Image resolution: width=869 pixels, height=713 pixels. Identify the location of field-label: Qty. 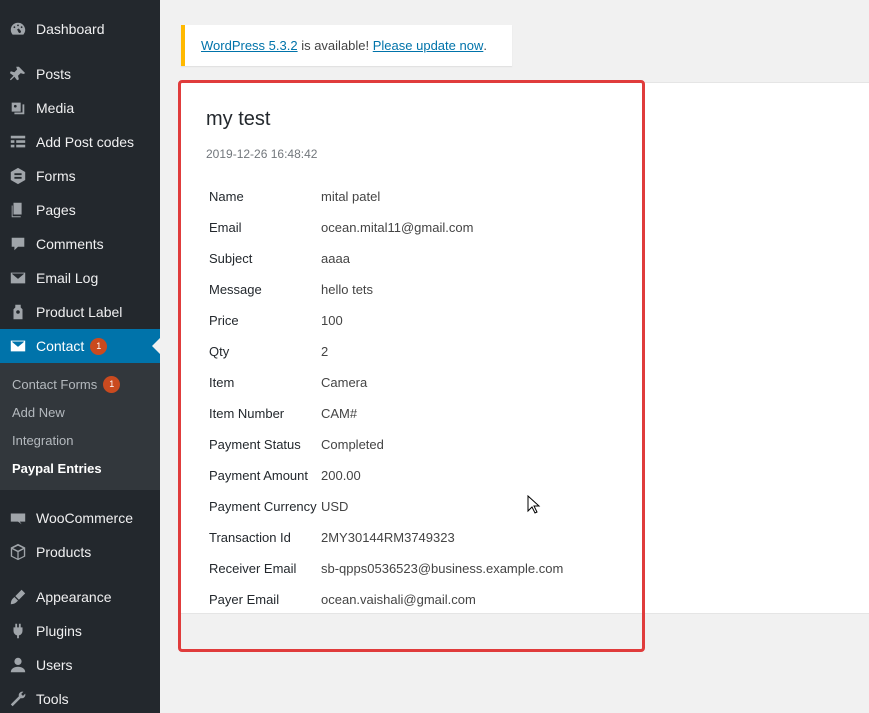
(219, 351).